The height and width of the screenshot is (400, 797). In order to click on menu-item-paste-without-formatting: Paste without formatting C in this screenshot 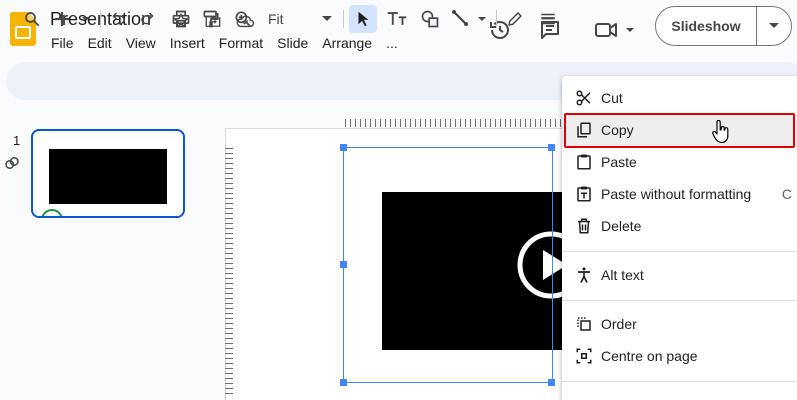, I will do `click(679, 194)`.